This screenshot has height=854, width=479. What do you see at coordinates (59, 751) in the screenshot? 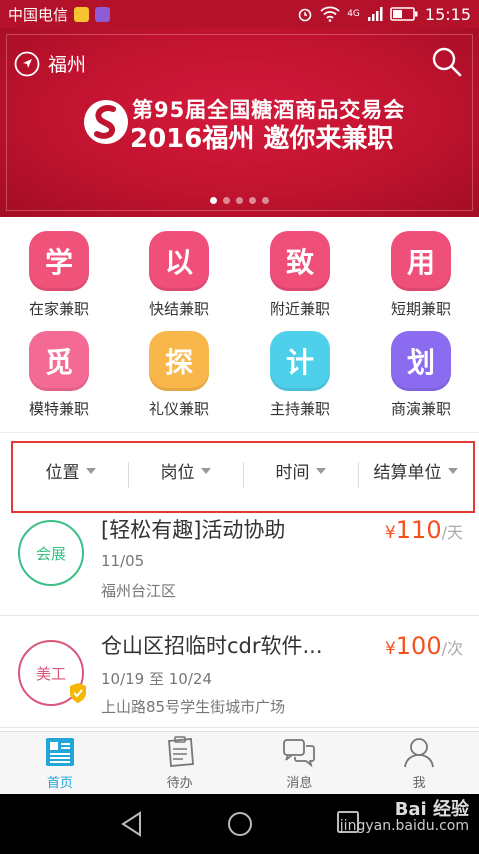
I see `home-list-icon` at bounding box center [59, 751].